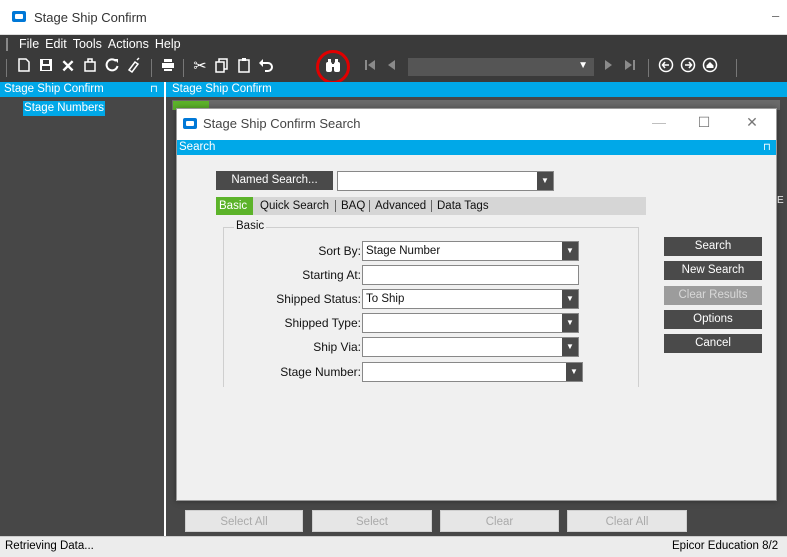  I want to click on cut-icon: ✂, so click(200, 67).